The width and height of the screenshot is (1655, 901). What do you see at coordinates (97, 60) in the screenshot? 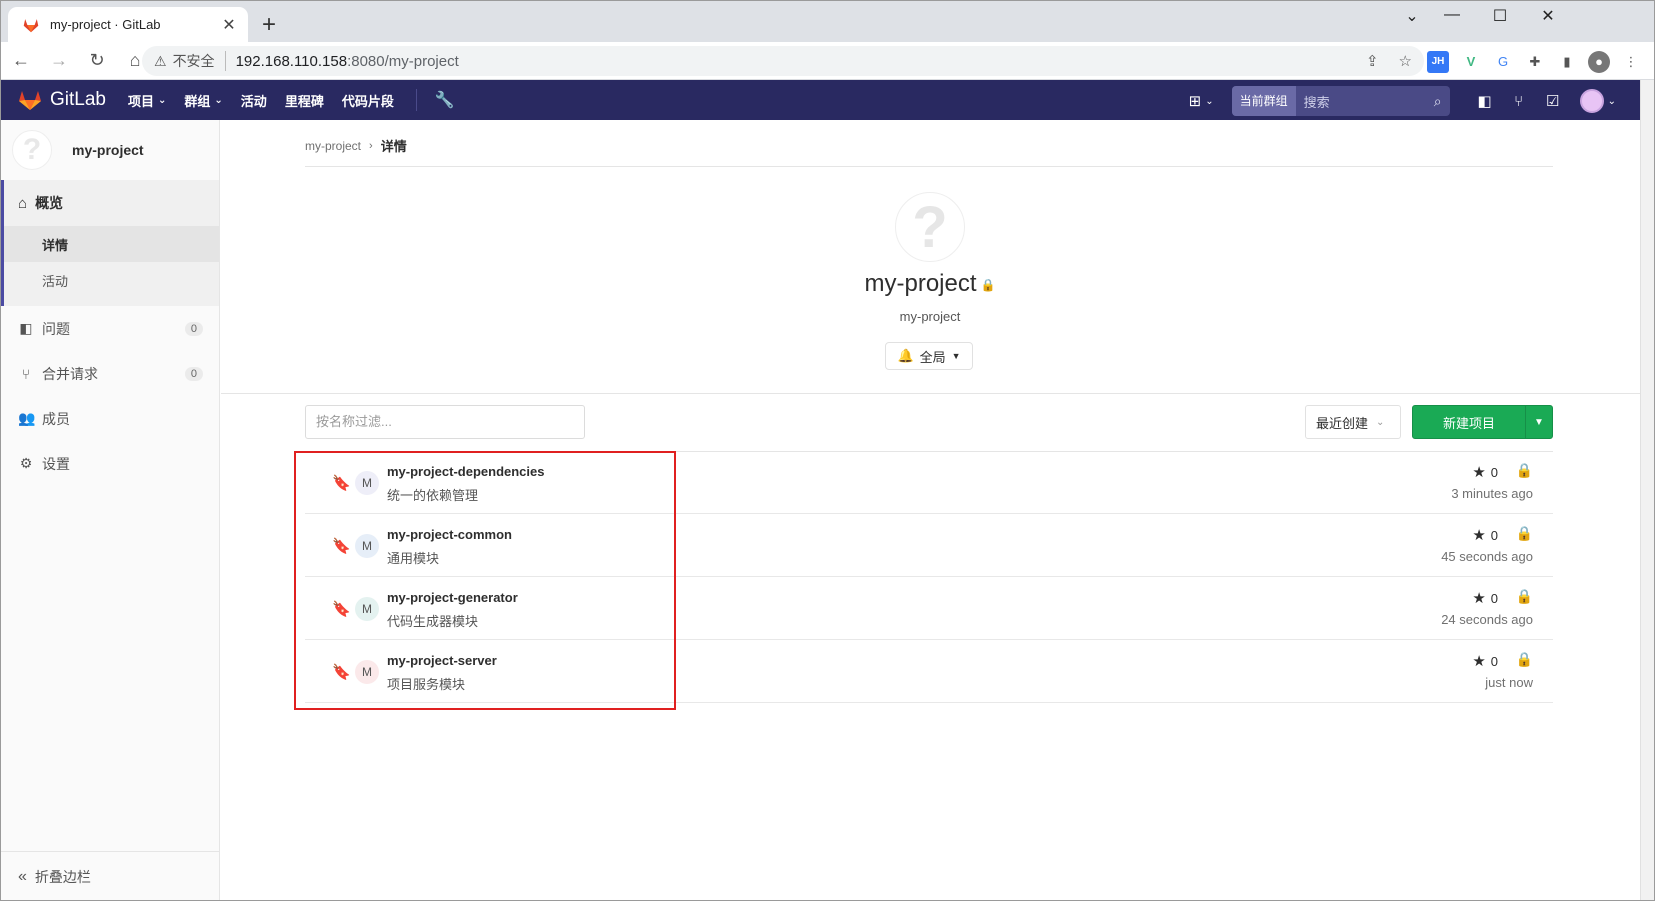
I see `reload-icon: ↻` at bounding box center [97, 60].